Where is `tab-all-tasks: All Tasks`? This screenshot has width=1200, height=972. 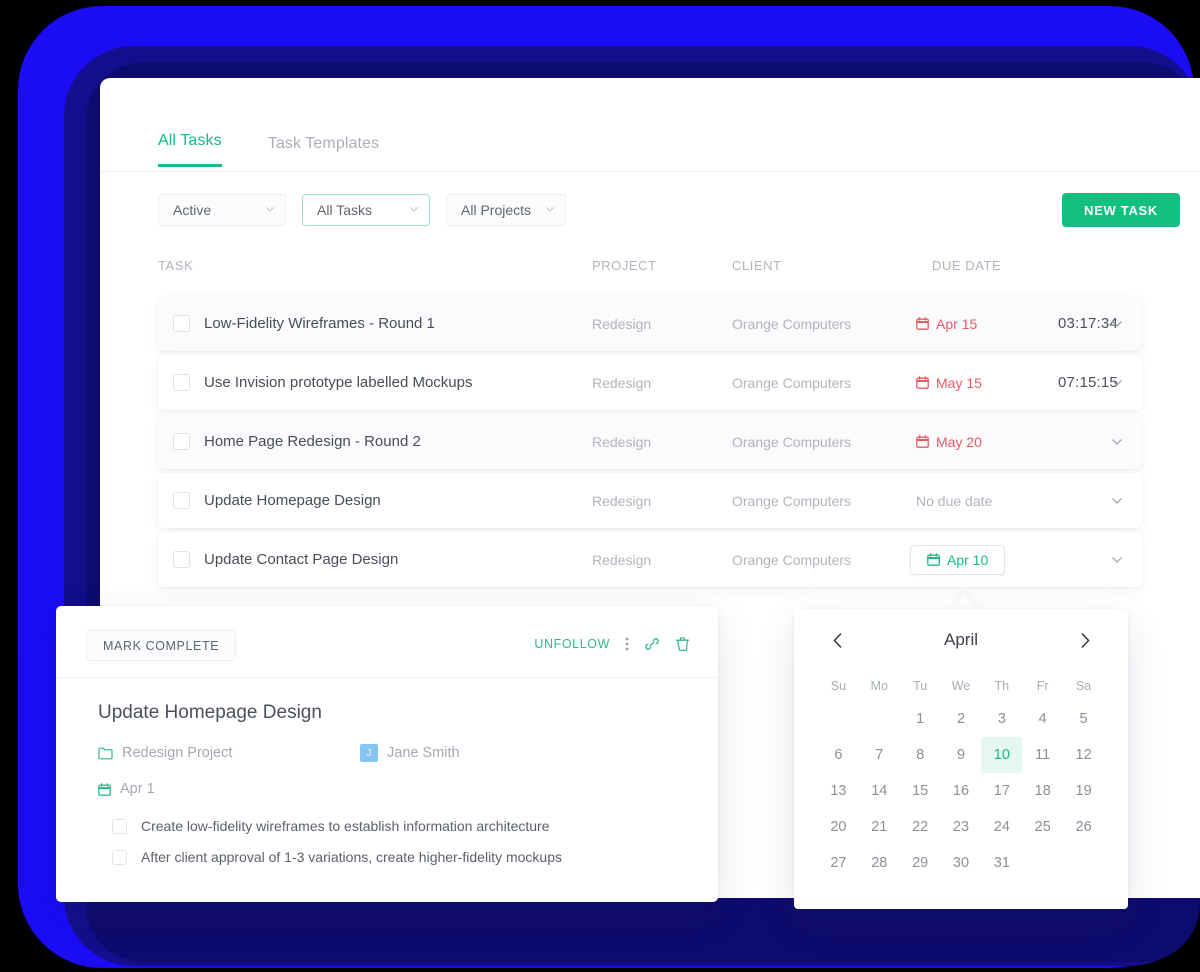 tab-all-tasks: All Tasks is located at coordinates (190, 149).